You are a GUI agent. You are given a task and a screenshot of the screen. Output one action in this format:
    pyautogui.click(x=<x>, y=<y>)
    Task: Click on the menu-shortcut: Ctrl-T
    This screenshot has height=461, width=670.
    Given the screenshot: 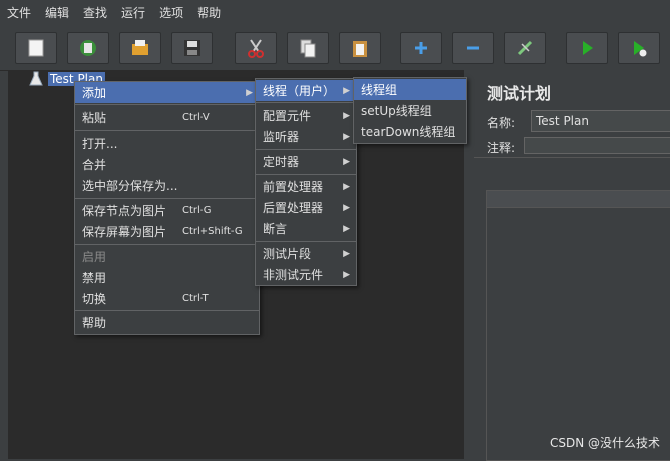 What is the action you would take?
    pyautogui.click(x=195, y=298)
    